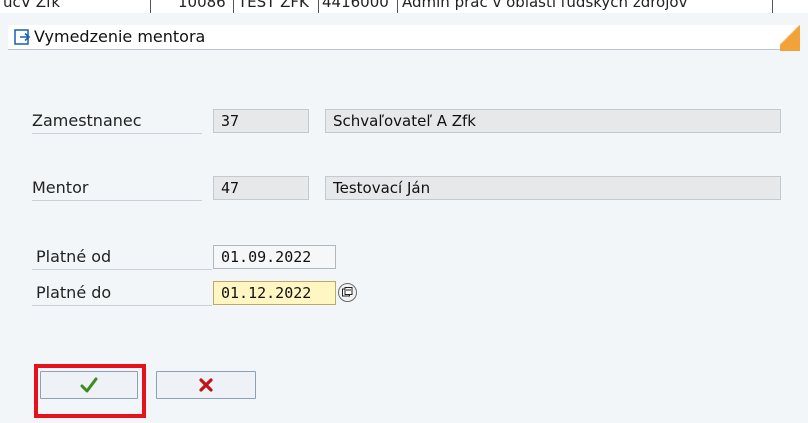 The height and width of the screenshot is (423, 808). What do you see at coordinates (87, 120) in the screenshot?
I see `employee-label: Zamestnanec` at bounding box center [87, 120].